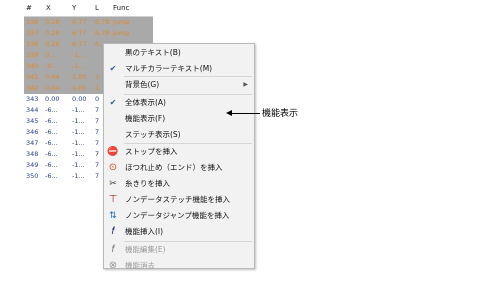 The height and width of the screenshot is (284, 485). Describe the element at coordinates (113, 249) in the screenshot. I see `function-edit-icon: 𝑓` at that location.